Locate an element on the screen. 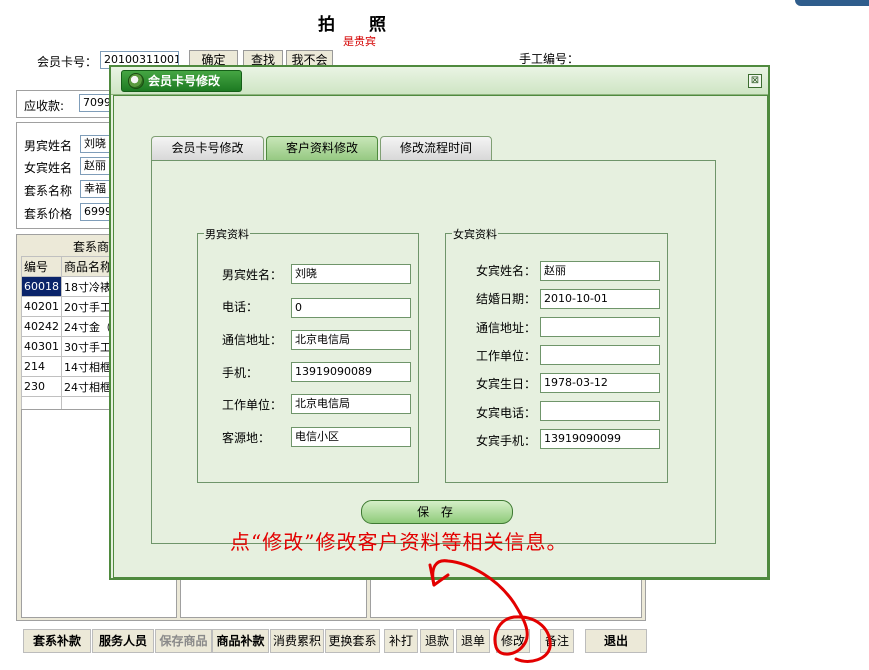  bride-birthday-label: 女宾生日： is located at coordinates (506, 384).